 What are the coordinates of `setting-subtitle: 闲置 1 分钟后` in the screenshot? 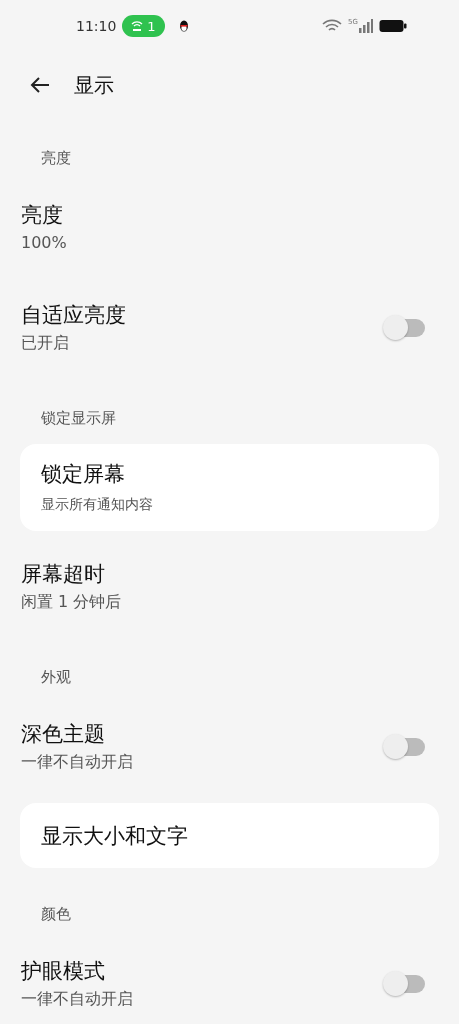 It's located at (72, 602).